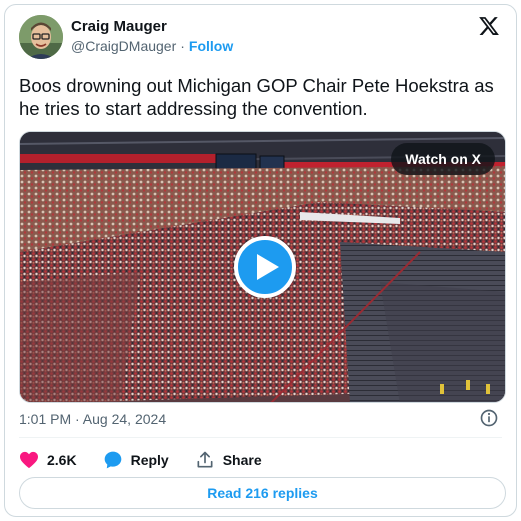 This screenshot has width=521, height=521. Describe the element at coordinates (260, 437) in the screenshot. I see `divider` at that location.